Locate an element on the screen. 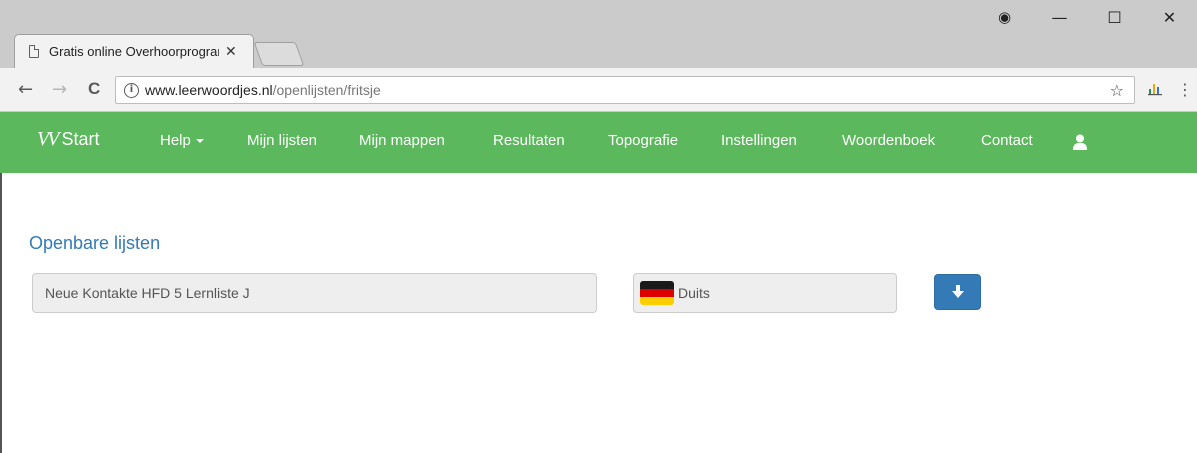 The width and height of the screenshot is (1197, 453). nav-topografie: Topografie is located at coordinates (643, 140).